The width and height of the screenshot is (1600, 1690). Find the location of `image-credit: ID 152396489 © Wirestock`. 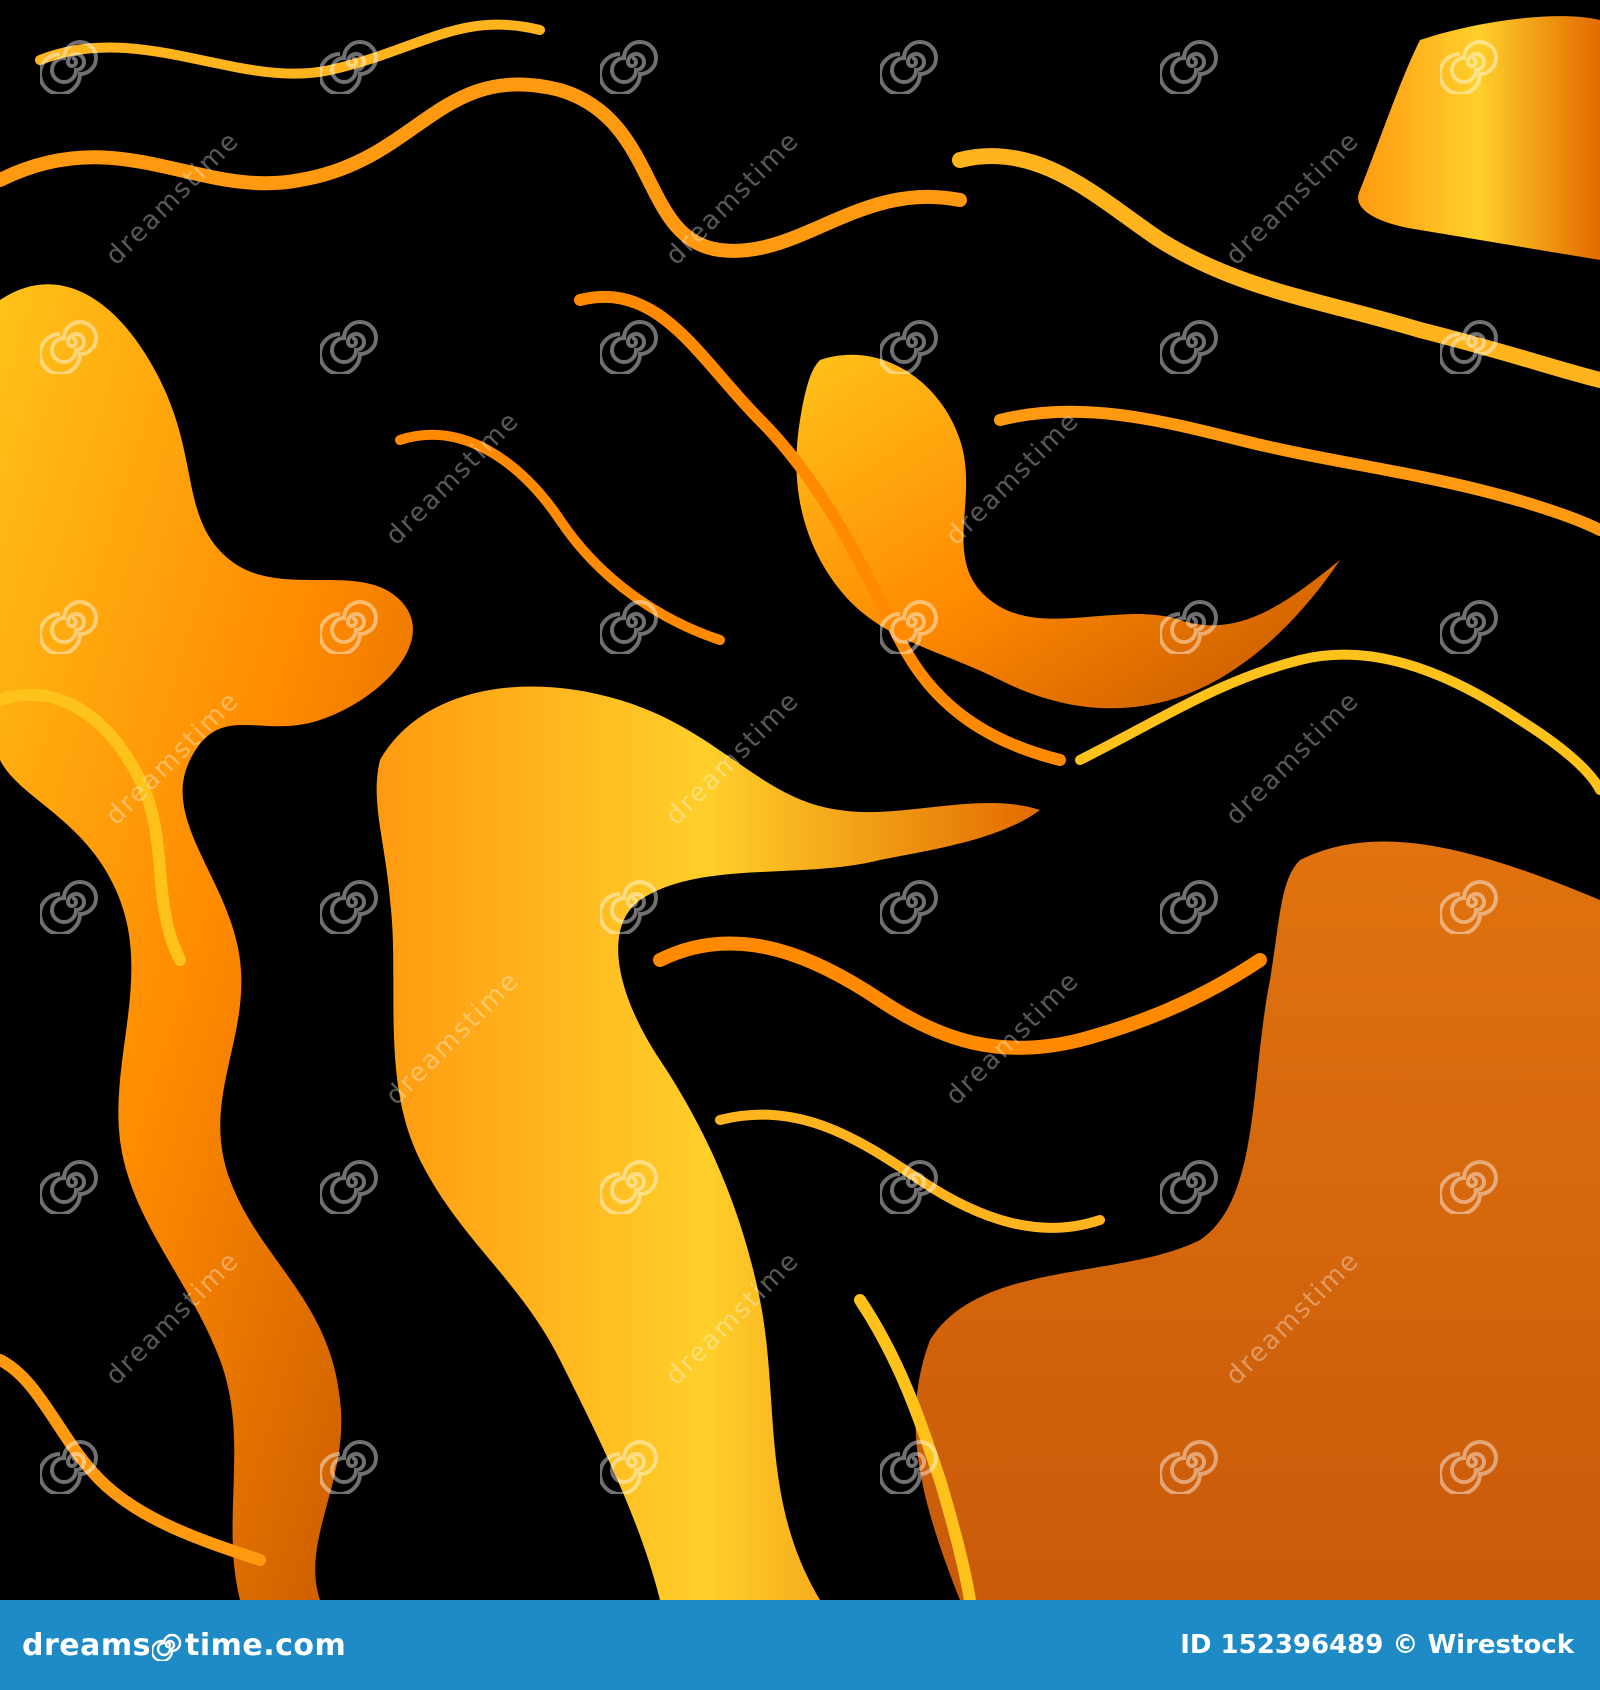

image-credit: ID 152396489 © Wirestock is located at coordinates (1377, 1645).